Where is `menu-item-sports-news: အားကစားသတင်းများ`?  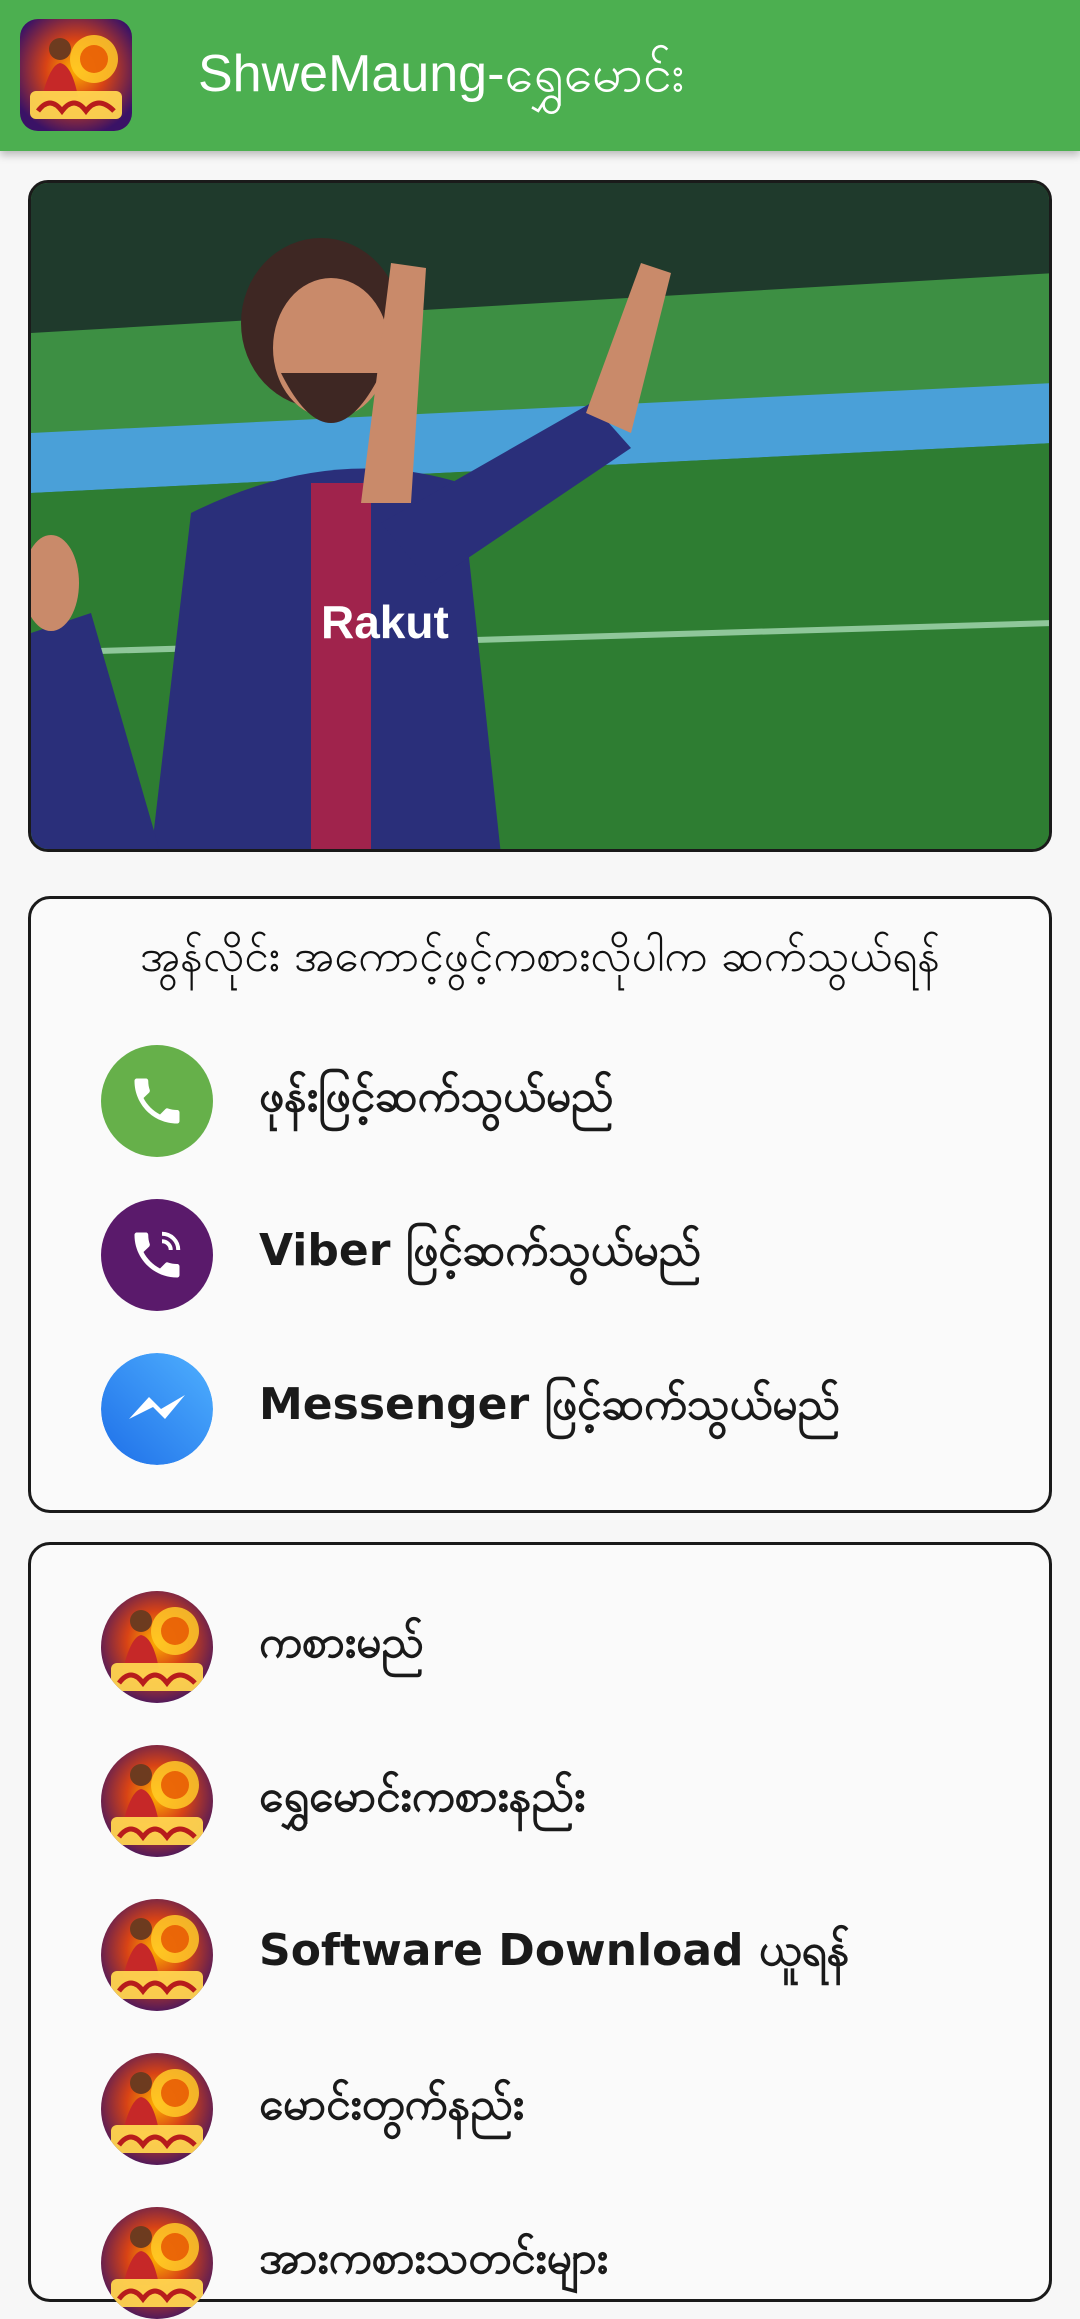
menu-item-sports-news: အားကစားသတင်းများ is located at coordinates (551, 2263).